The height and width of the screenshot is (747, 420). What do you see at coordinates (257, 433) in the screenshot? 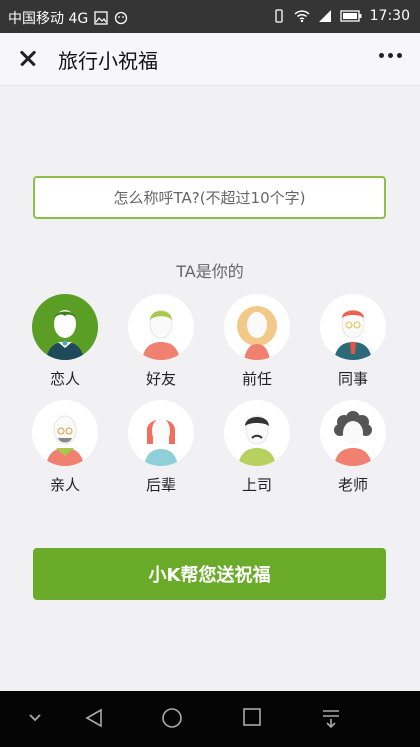
I see `boss-avatar-icon` at bounding box center [257, 433].